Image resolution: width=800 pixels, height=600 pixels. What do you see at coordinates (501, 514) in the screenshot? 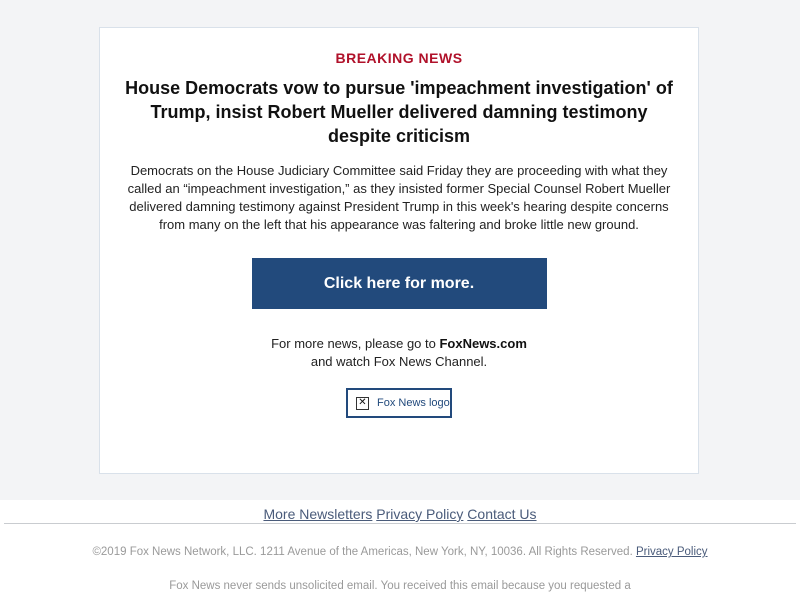
I see `contact-us-link: Contact Us` at bounding box center [501, 514].